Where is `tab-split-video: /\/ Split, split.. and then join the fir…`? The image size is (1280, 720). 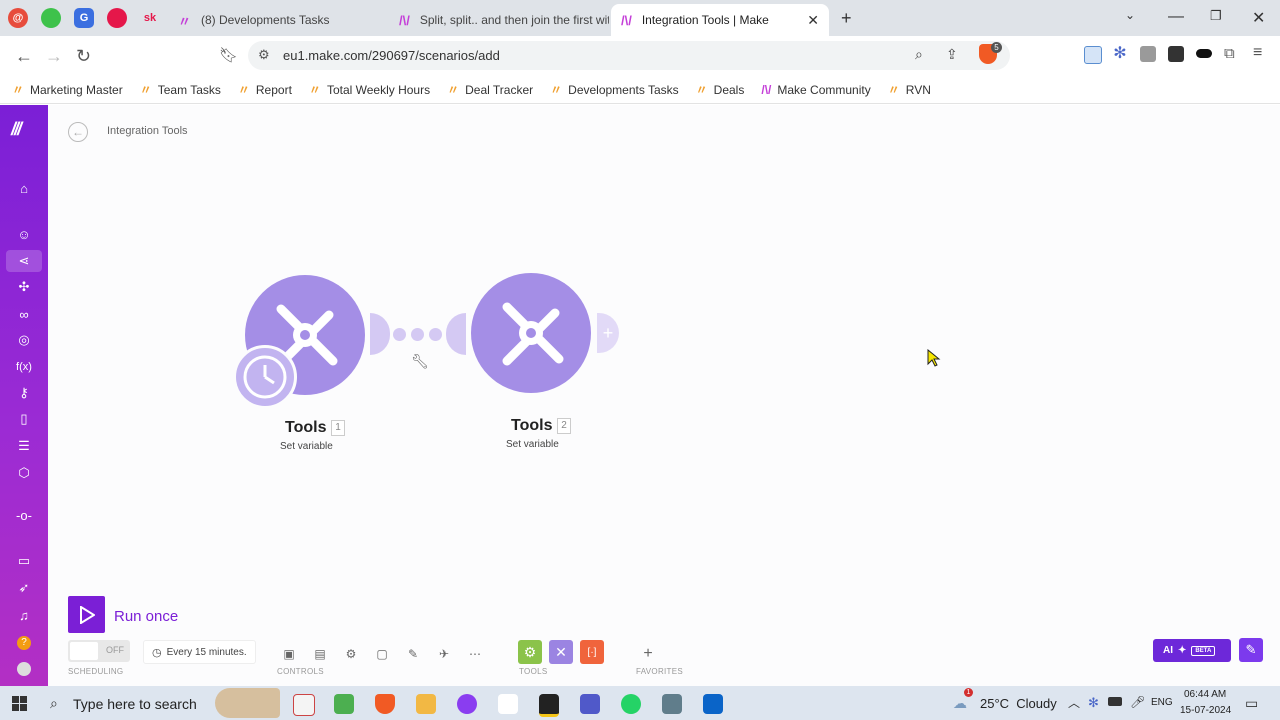 tab-split-video: /\/ Split, split.. and then join the fir… is located at coordinates (499, 20).